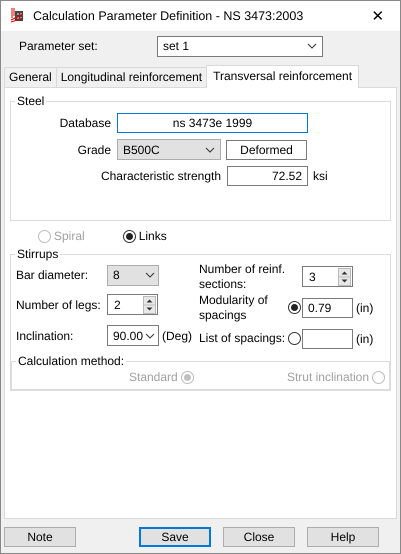 Image resolution: width=401 pixels, height=554 pixels. I want to click on tab: General, so click(30, 77).